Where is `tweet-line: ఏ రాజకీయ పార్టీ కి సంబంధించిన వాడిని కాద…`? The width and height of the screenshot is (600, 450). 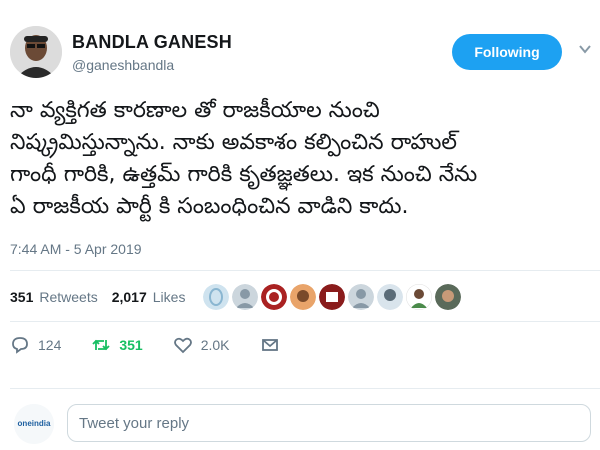
tweet-line: ఏ రాజకీయ పార్టీ కి సంబంధించిన వాడిని కాద… is located at coordinates (209, 206).